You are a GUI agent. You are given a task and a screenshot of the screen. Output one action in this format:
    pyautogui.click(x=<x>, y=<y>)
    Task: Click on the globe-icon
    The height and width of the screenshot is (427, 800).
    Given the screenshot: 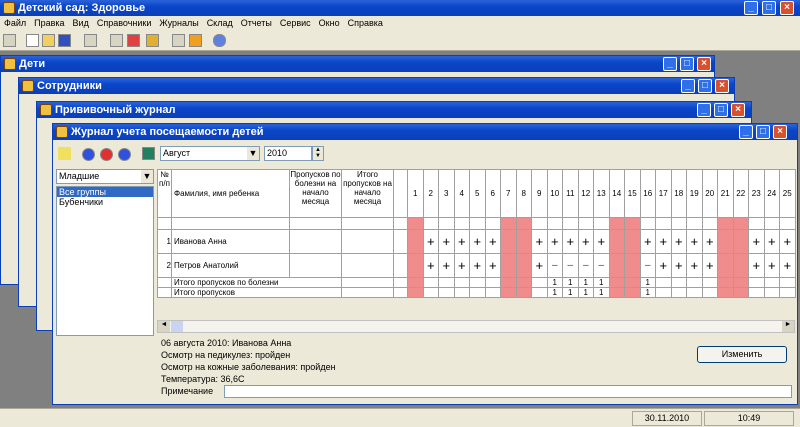 What is the action you would take?
    pyautogui.click(x=219, y=40)
    